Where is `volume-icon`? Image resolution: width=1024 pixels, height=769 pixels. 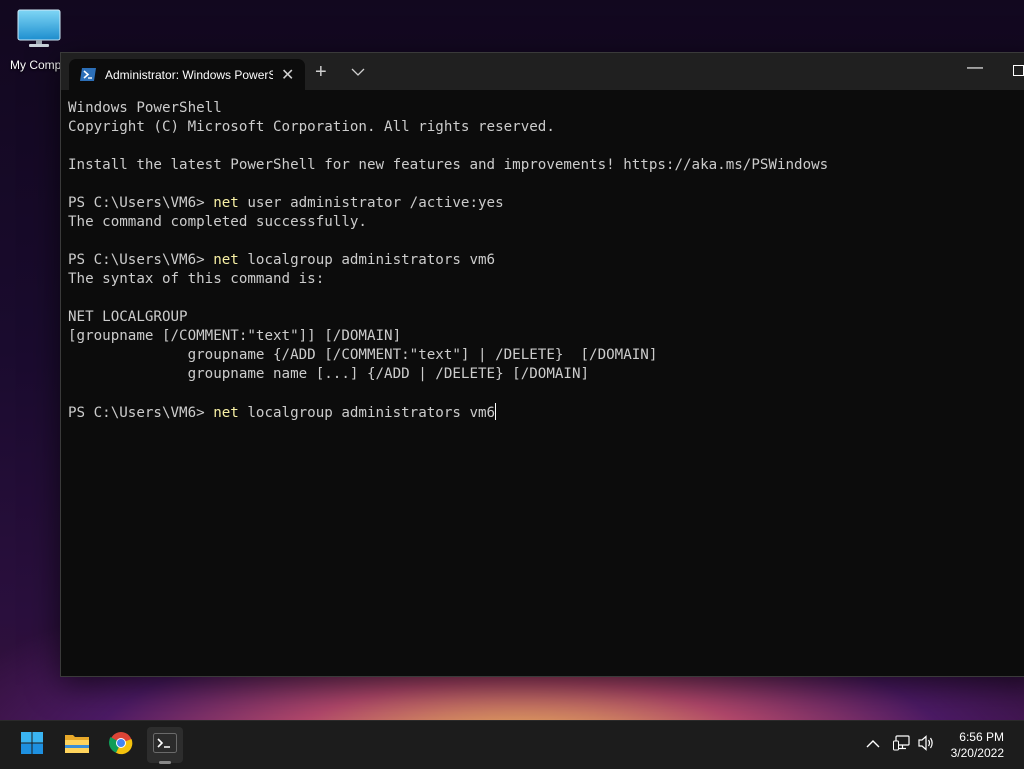 volume-icon is located at coordinates (927, 745).